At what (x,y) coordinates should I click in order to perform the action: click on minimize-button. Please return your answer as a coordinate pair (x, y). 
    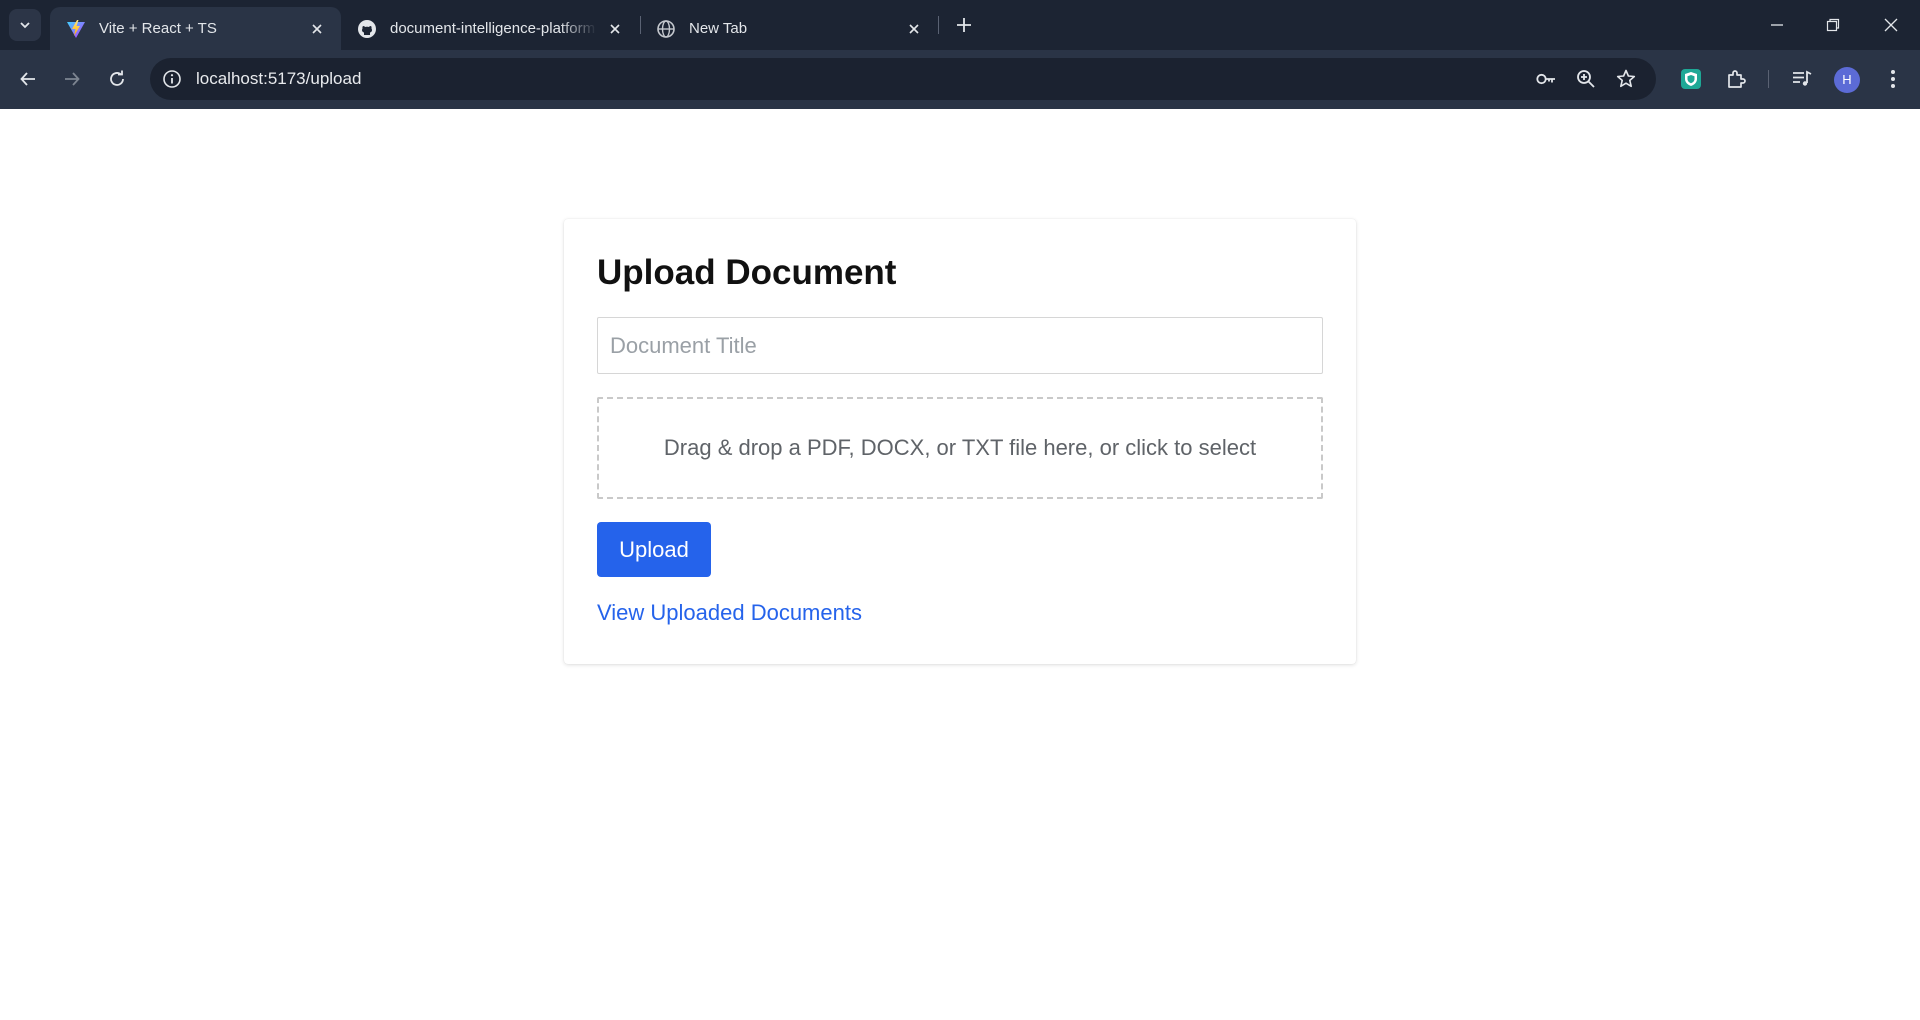
    Looking at the image, I should click on (1777, 25).